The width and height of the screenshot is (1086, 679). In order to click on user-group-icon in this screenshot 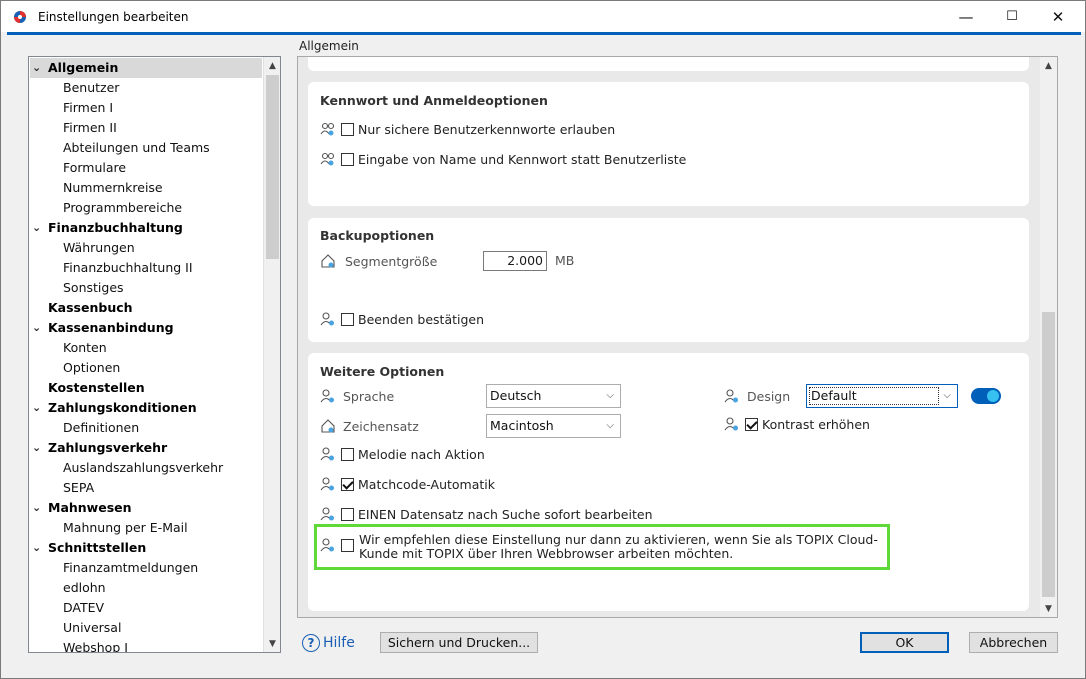, I will do `click(327, 129)`.